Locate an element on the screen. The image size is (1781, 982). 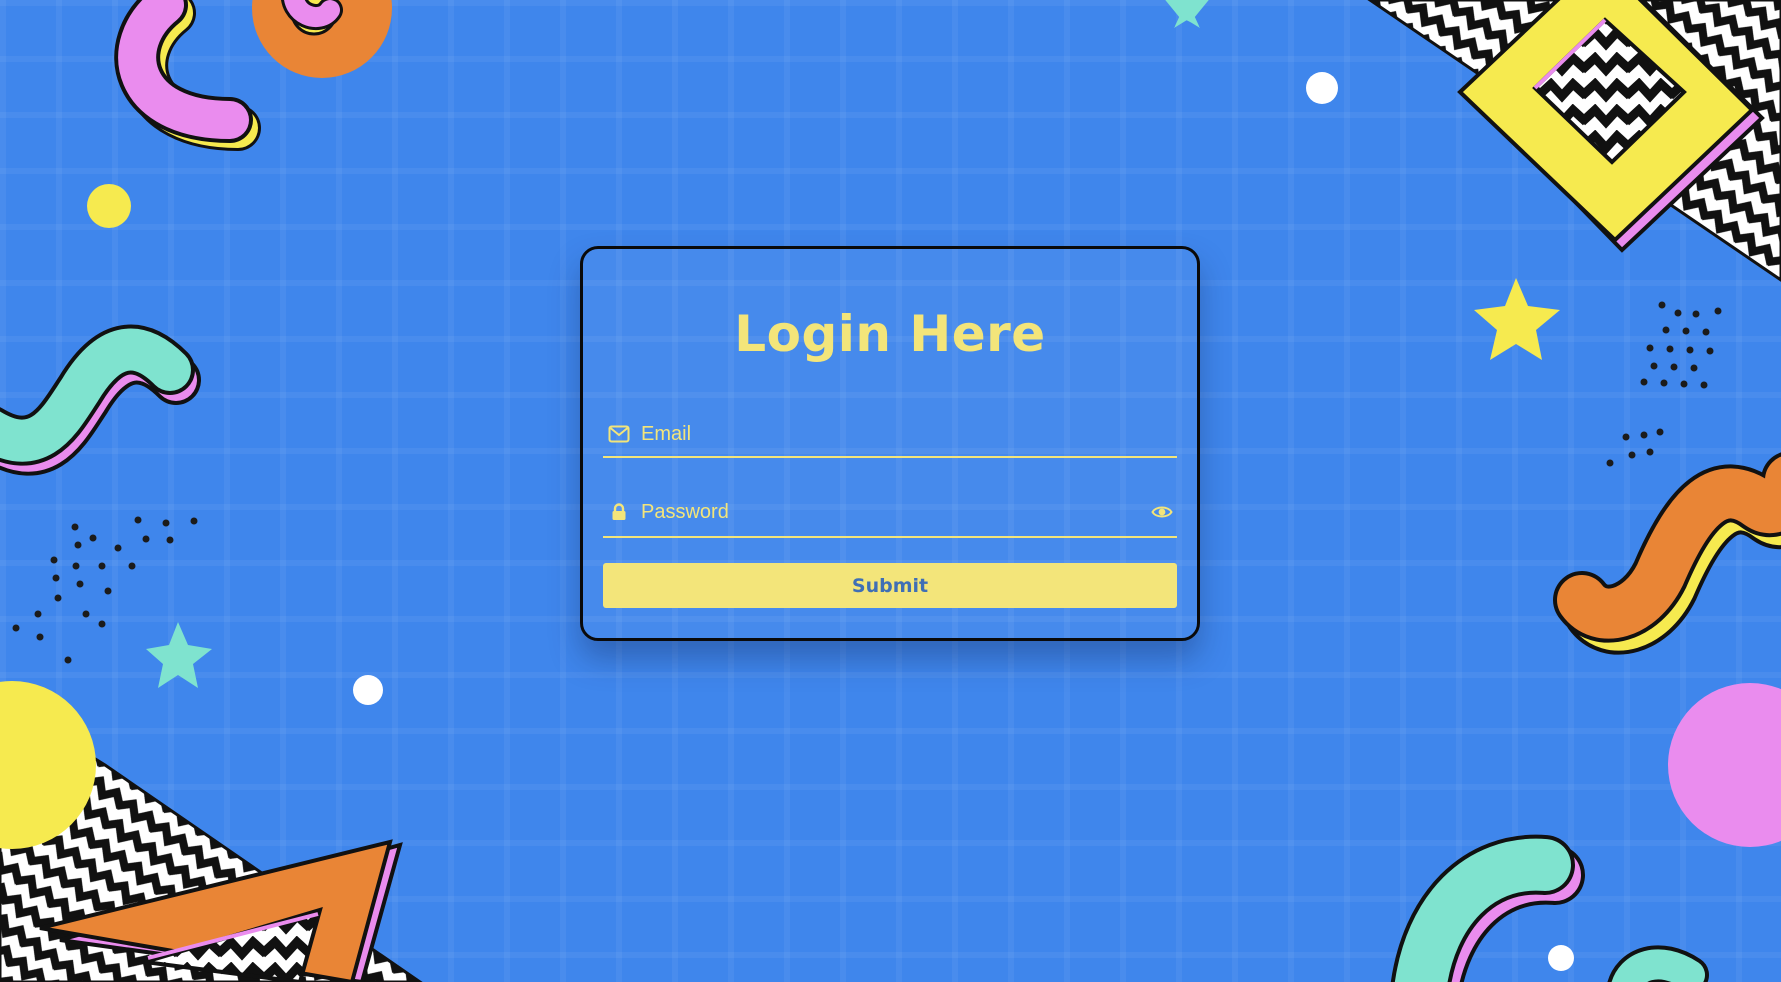
teal-star-left is located at coordinates (179, 655).